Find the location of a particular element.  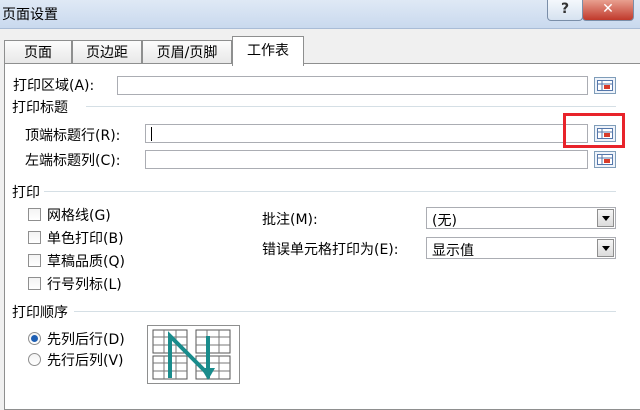

radio-selected-dot is located at coordinates (34, 338).